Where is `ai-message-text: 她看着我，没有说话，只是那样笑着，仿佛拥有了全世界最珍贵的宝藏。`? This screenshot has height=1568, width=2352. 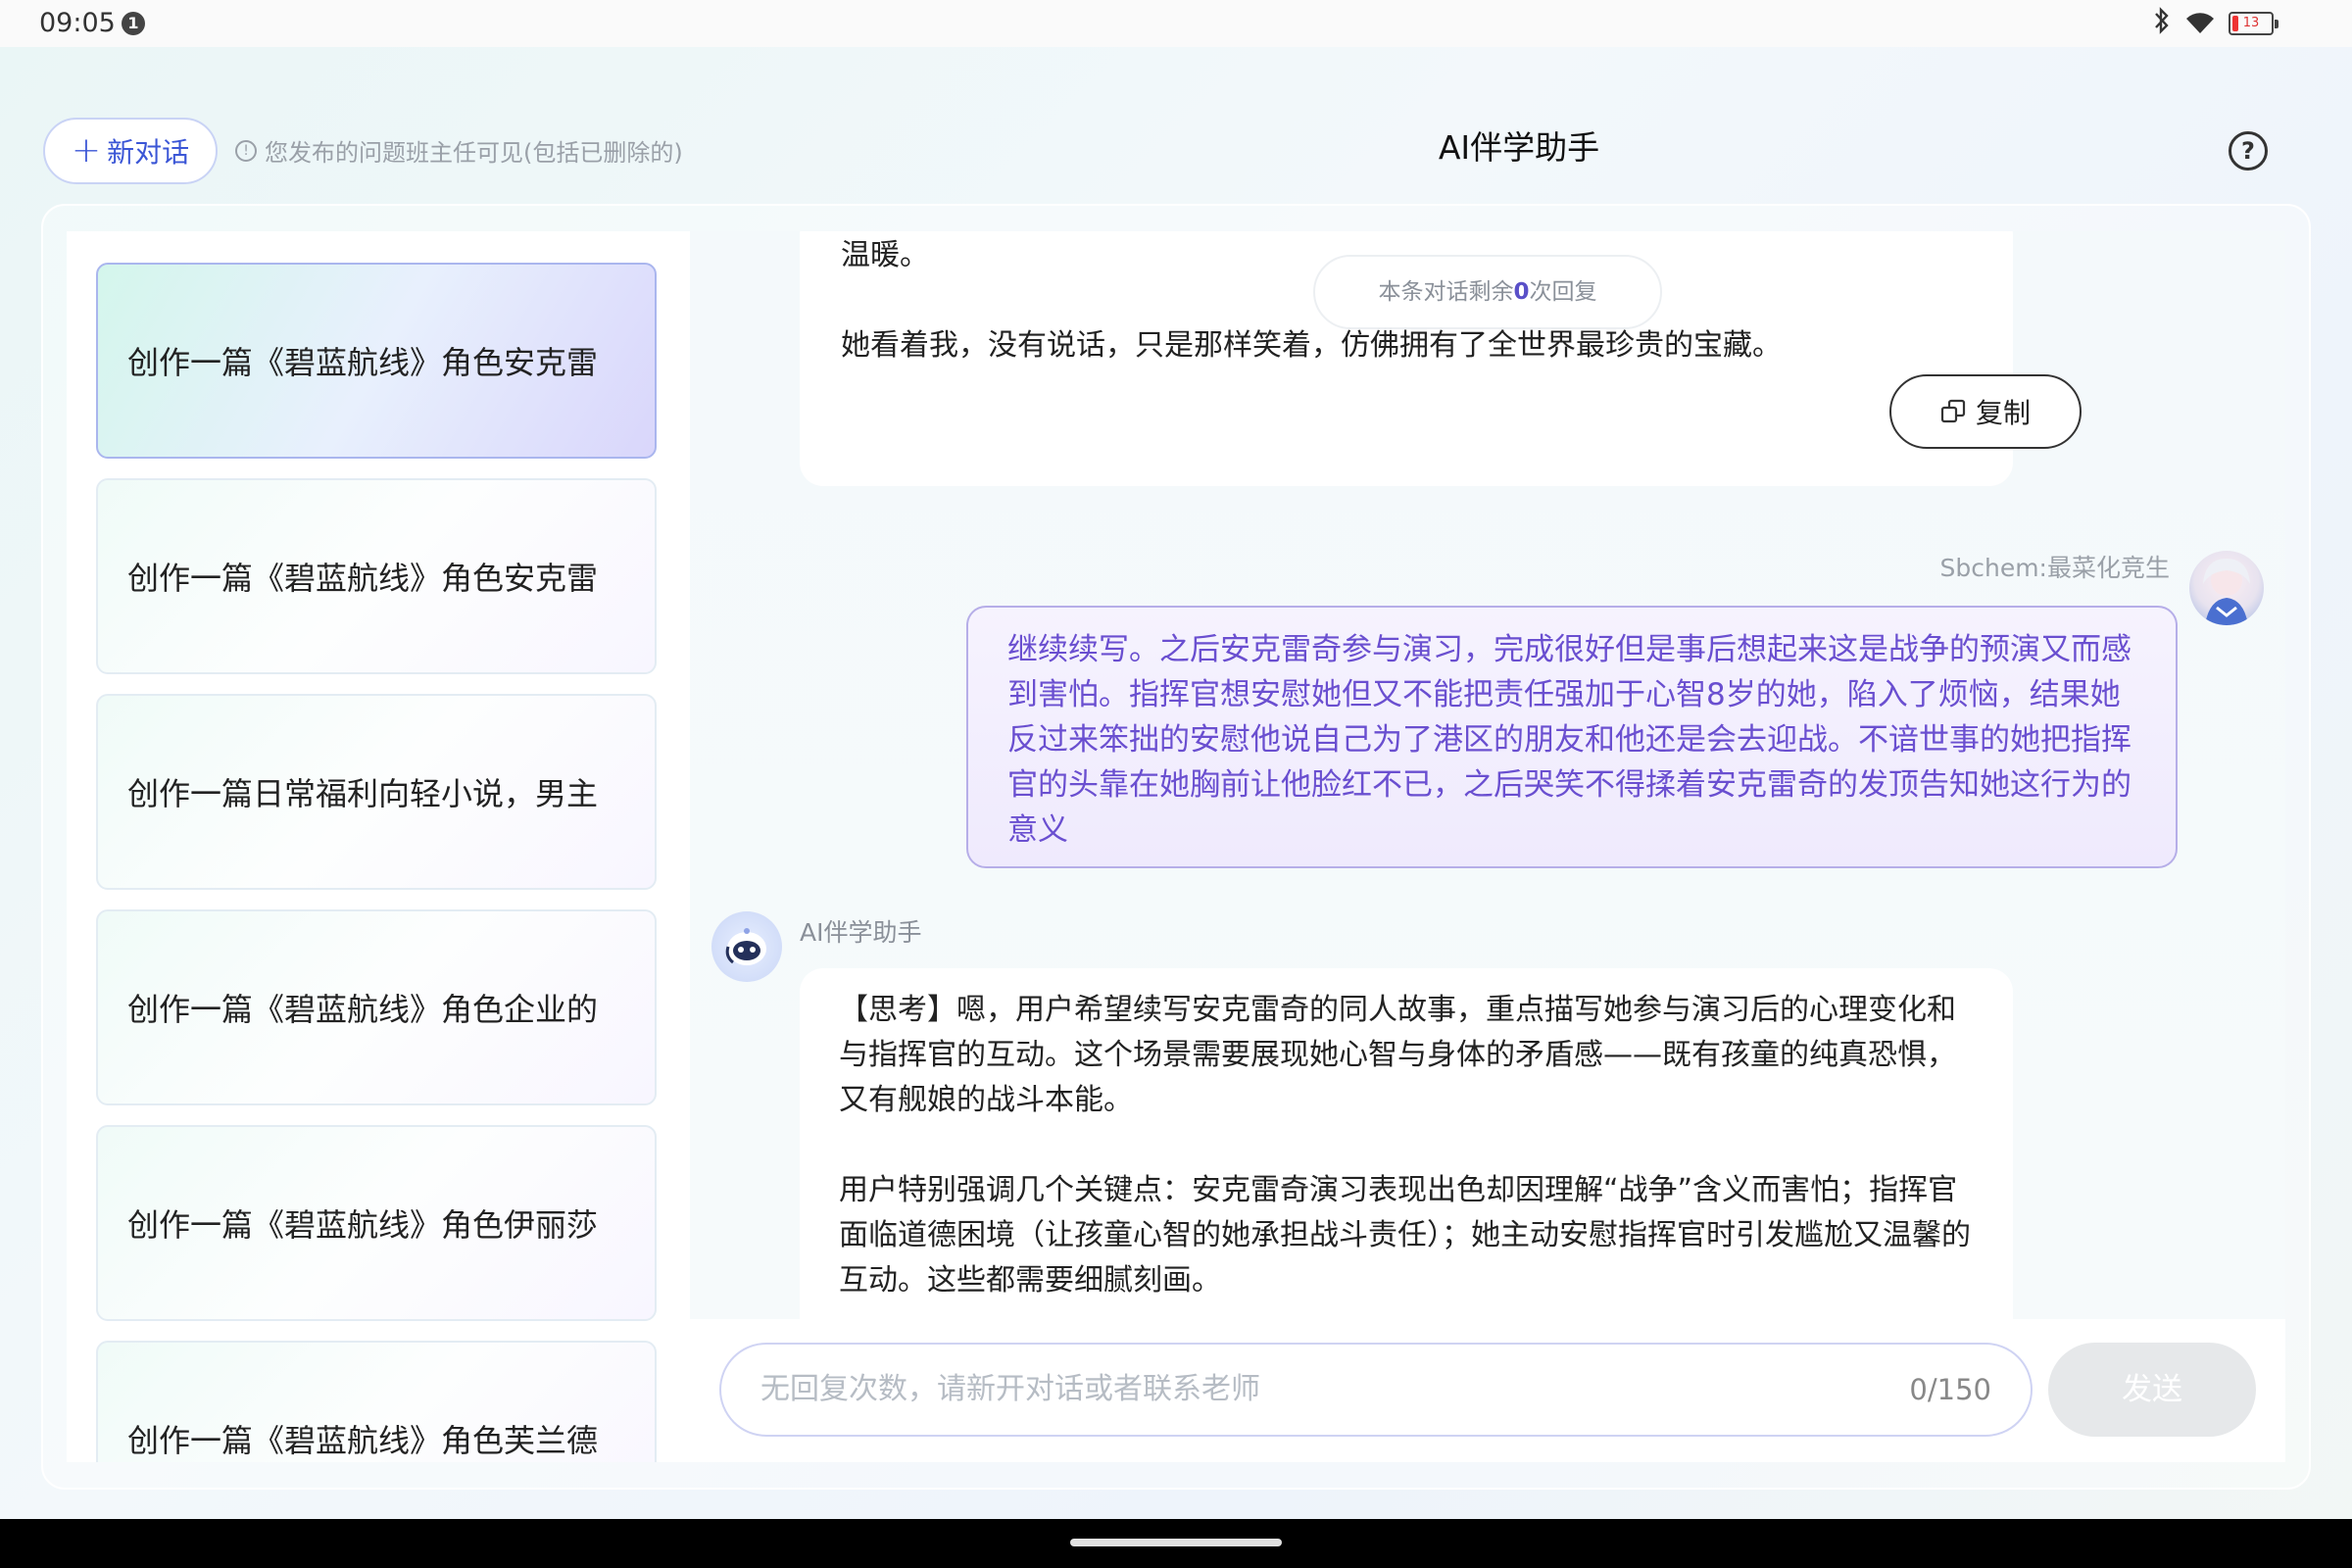 ai-message-text: 她看着我，没有说话，只是那样笑着，仿佛拥有了全世界最珍贵的宝藏。 is located at coordinates (1311, 345).